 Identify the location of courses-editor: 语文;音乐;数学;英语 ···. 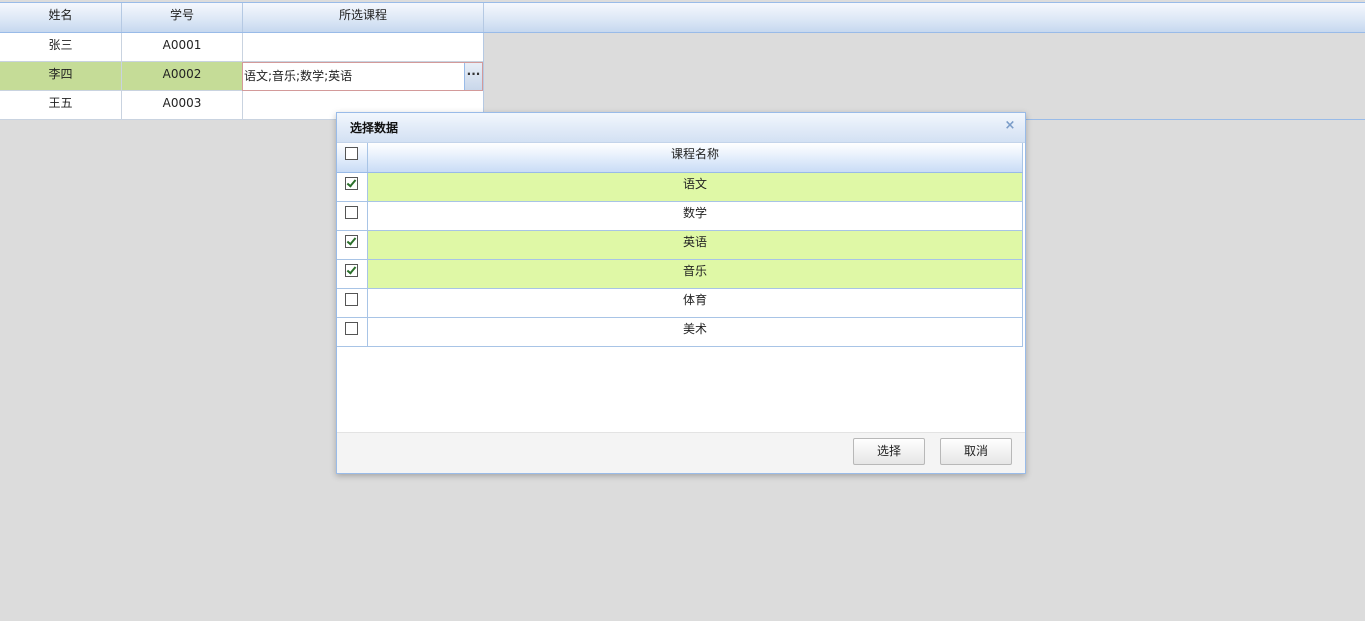
(362, 76).